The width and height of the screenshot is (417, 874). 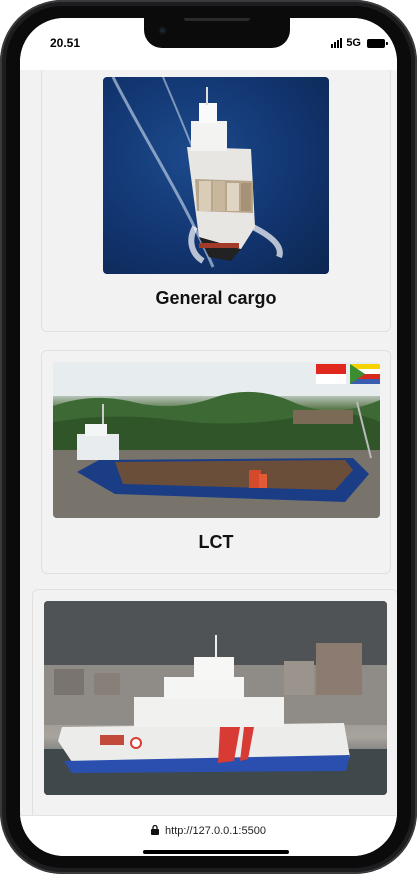 I want to click on notch, so click(x=217, y=33).